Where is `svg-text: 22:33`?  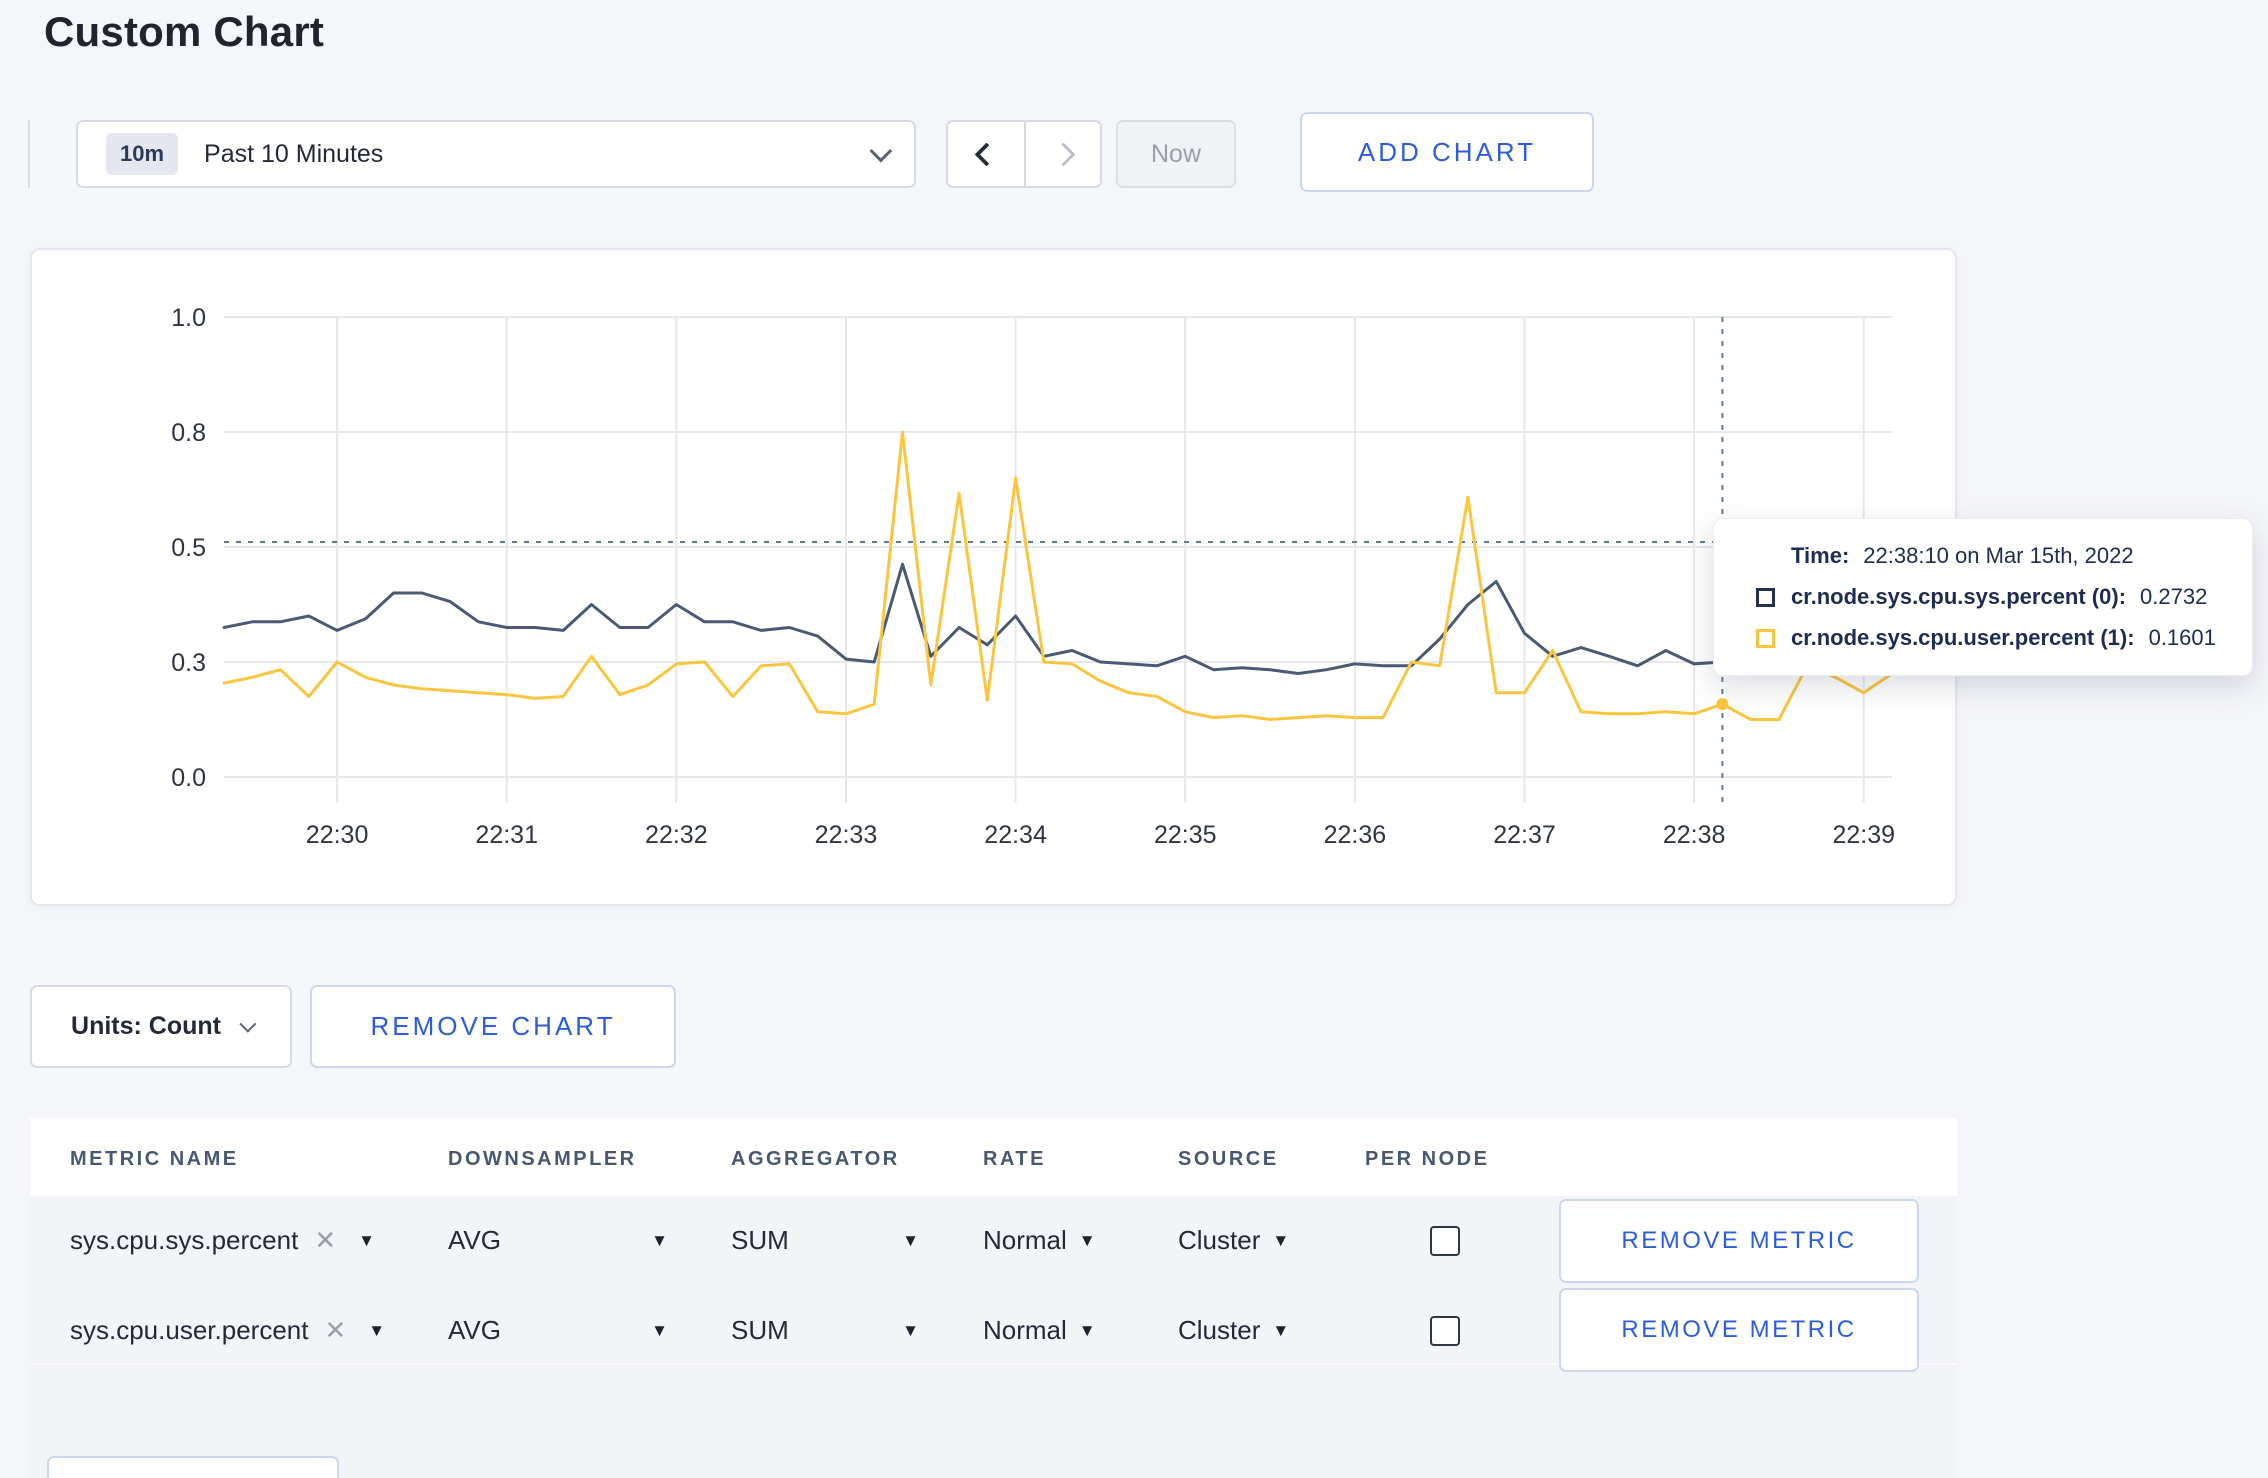 svg-text: 22:33 is located at coordinates (846, 835).